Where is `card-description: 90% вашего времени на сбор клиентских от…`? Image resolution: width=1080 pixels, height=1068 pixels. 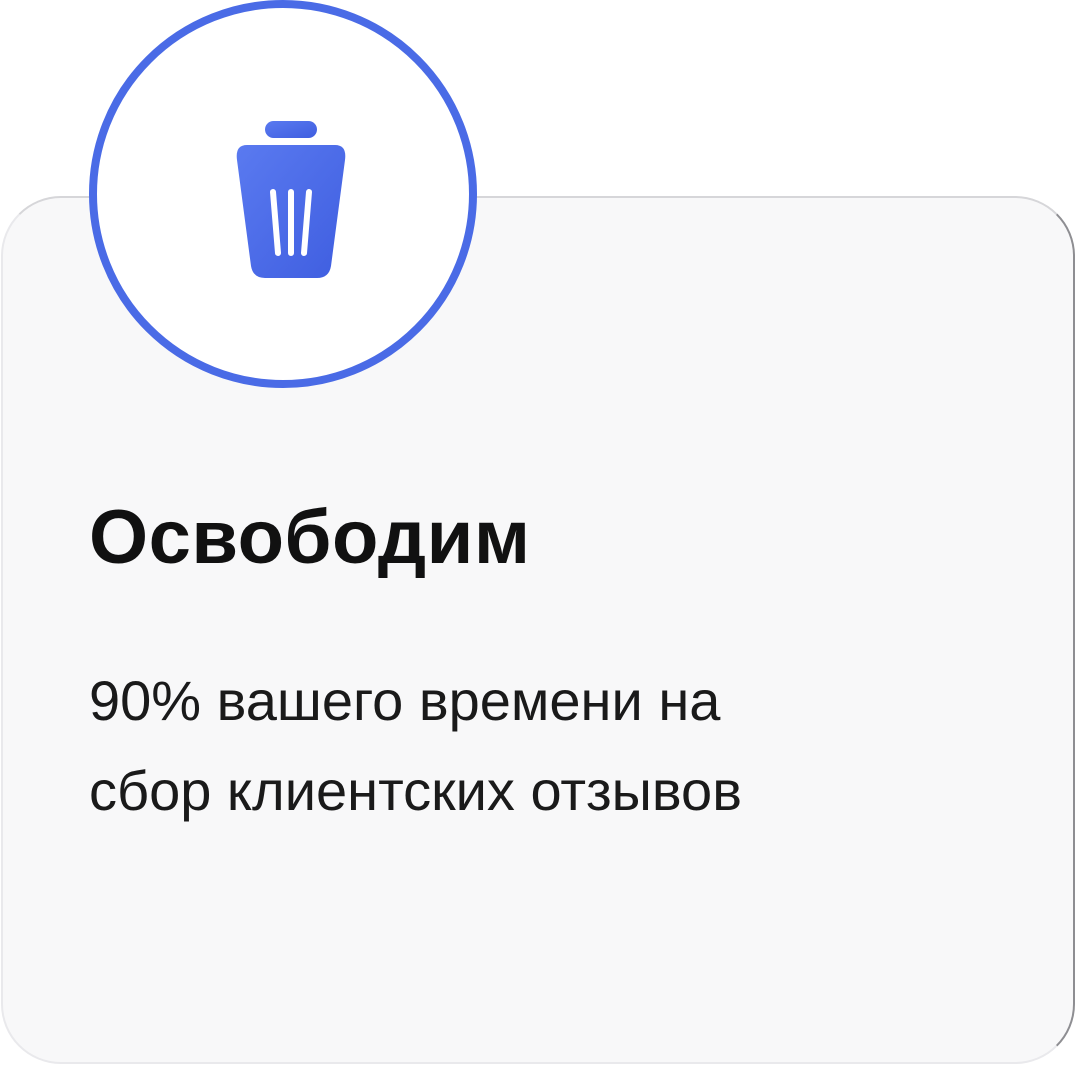
card-description: 90% вашего времени на сбор клиентских от… is located at coordinates (539, 746).